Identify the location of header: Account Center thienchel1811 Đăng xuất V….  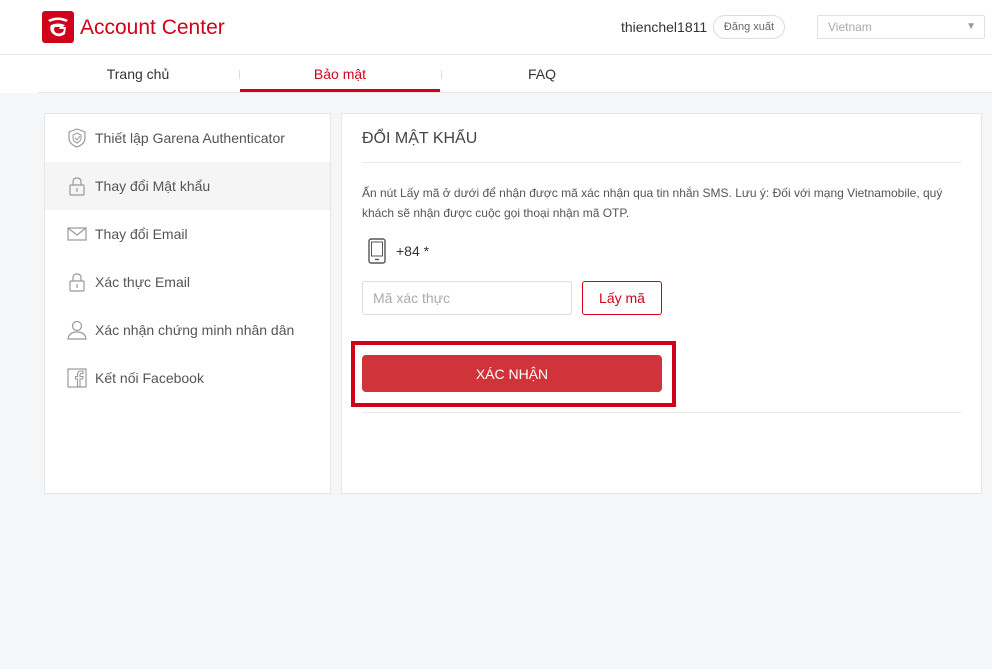
(496, 27).